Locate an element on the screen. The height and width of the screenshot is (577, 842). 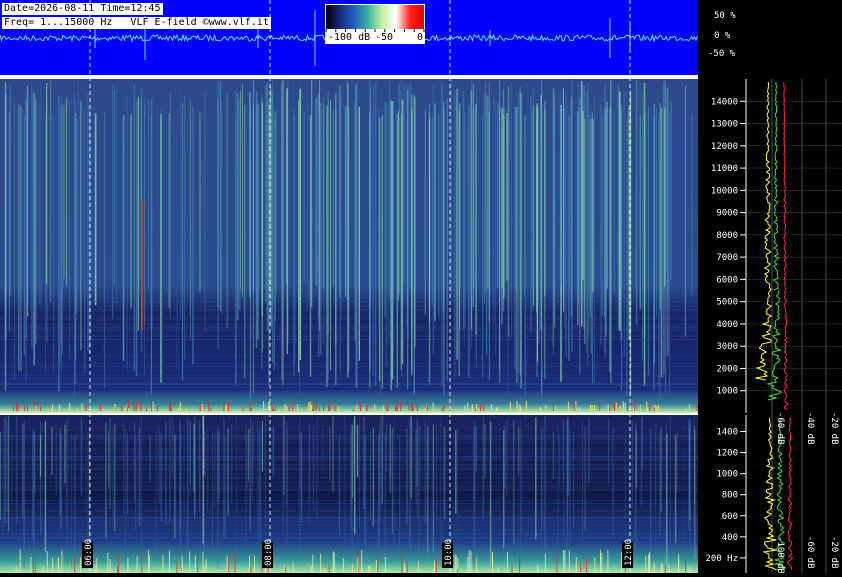
colorbar is located at coordinates (375, 17).